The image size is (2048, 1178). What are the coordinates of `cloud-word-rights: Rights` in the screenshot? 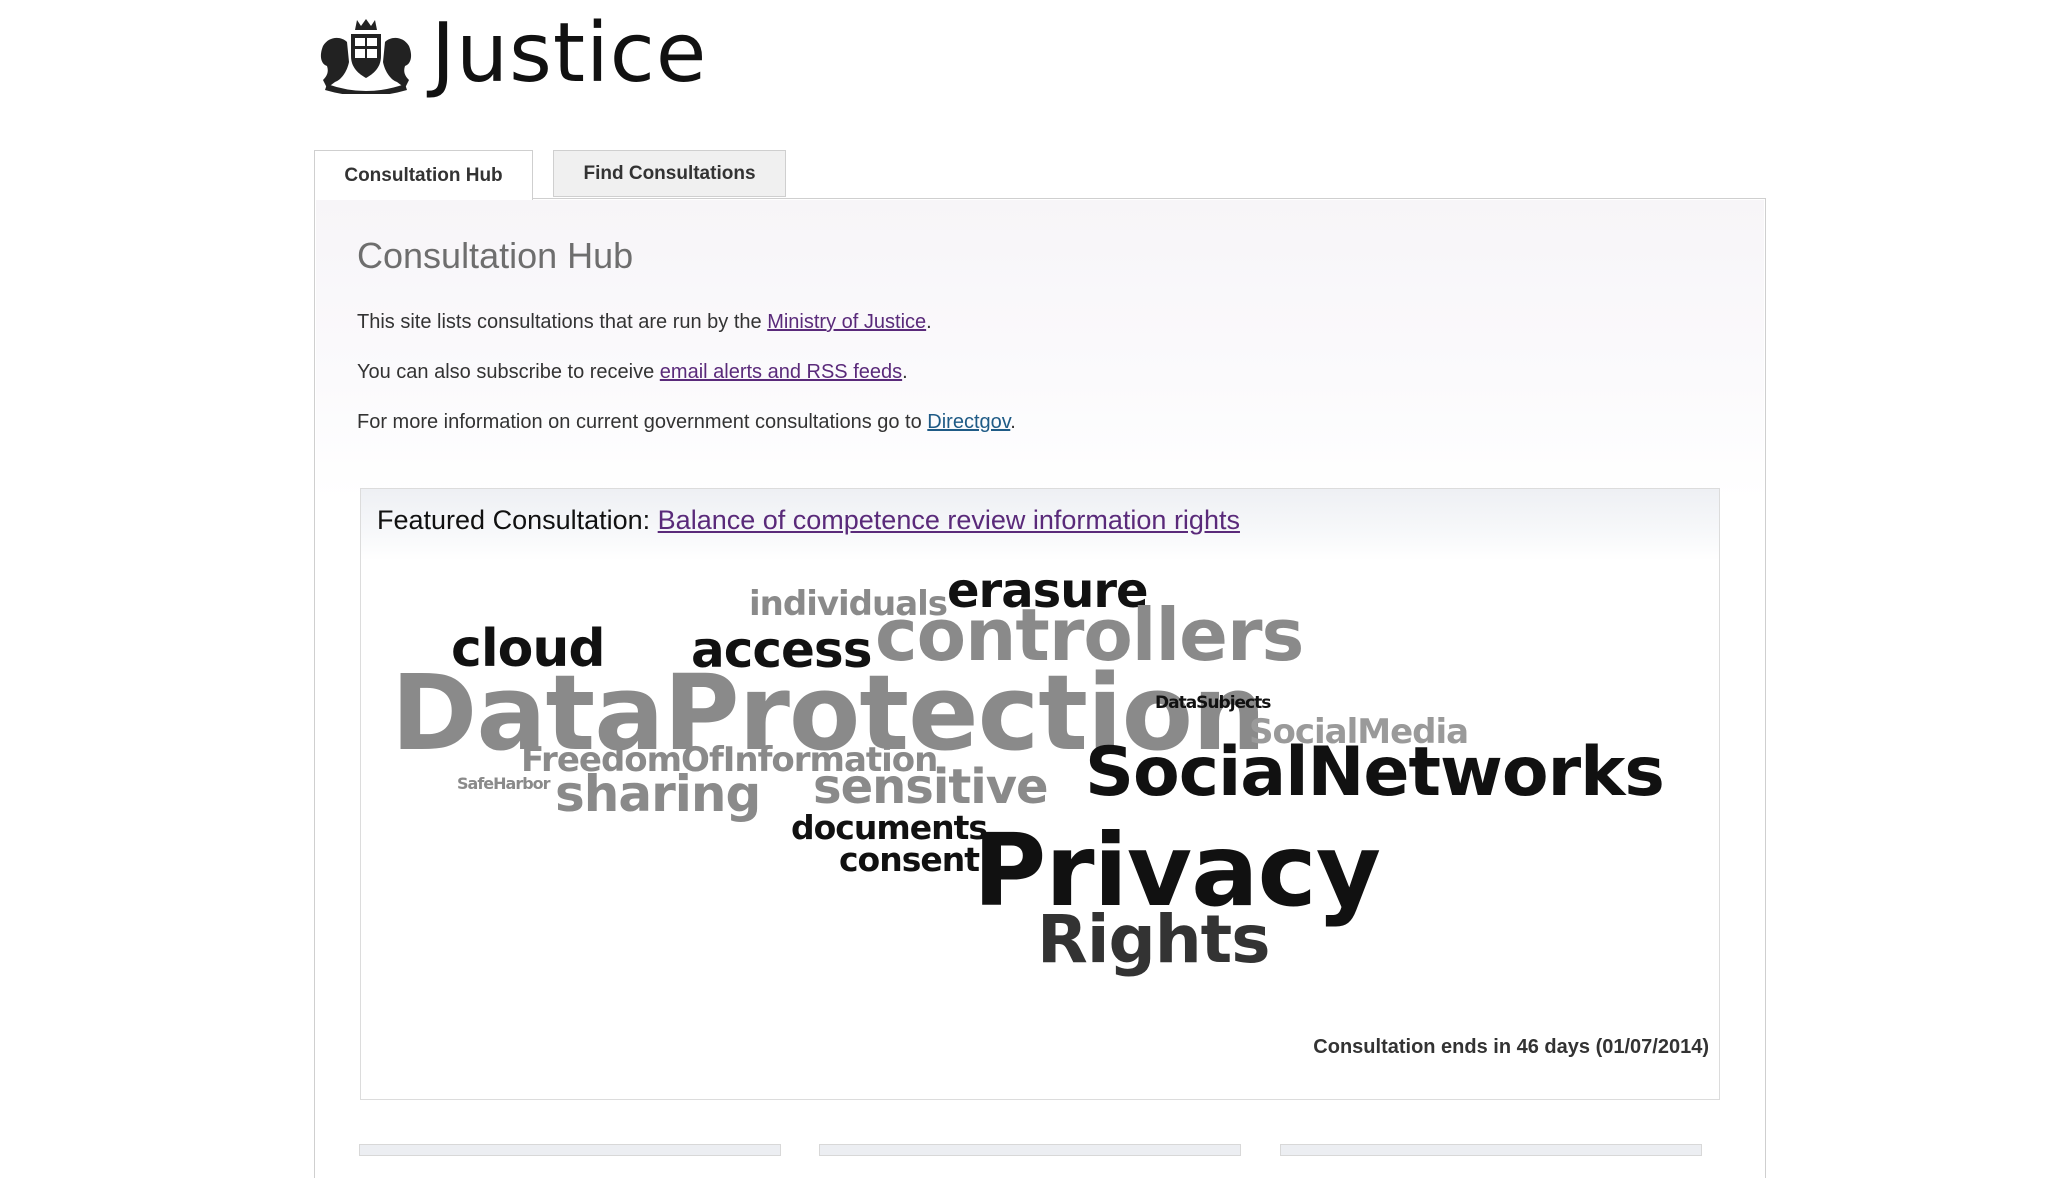 It's located at (1154, 939).